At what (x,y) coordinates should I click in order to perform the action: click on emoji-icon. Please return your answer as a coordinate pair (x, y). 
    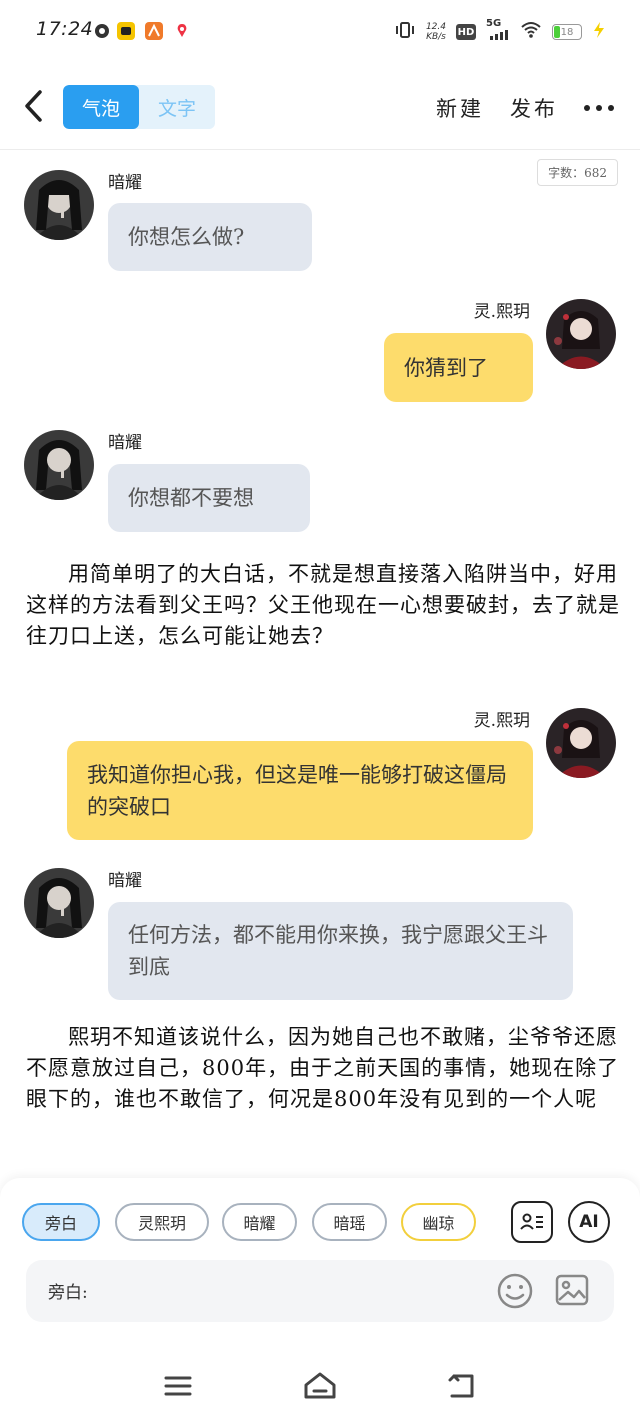
    Looking at the image, I should click on (515, 1291).